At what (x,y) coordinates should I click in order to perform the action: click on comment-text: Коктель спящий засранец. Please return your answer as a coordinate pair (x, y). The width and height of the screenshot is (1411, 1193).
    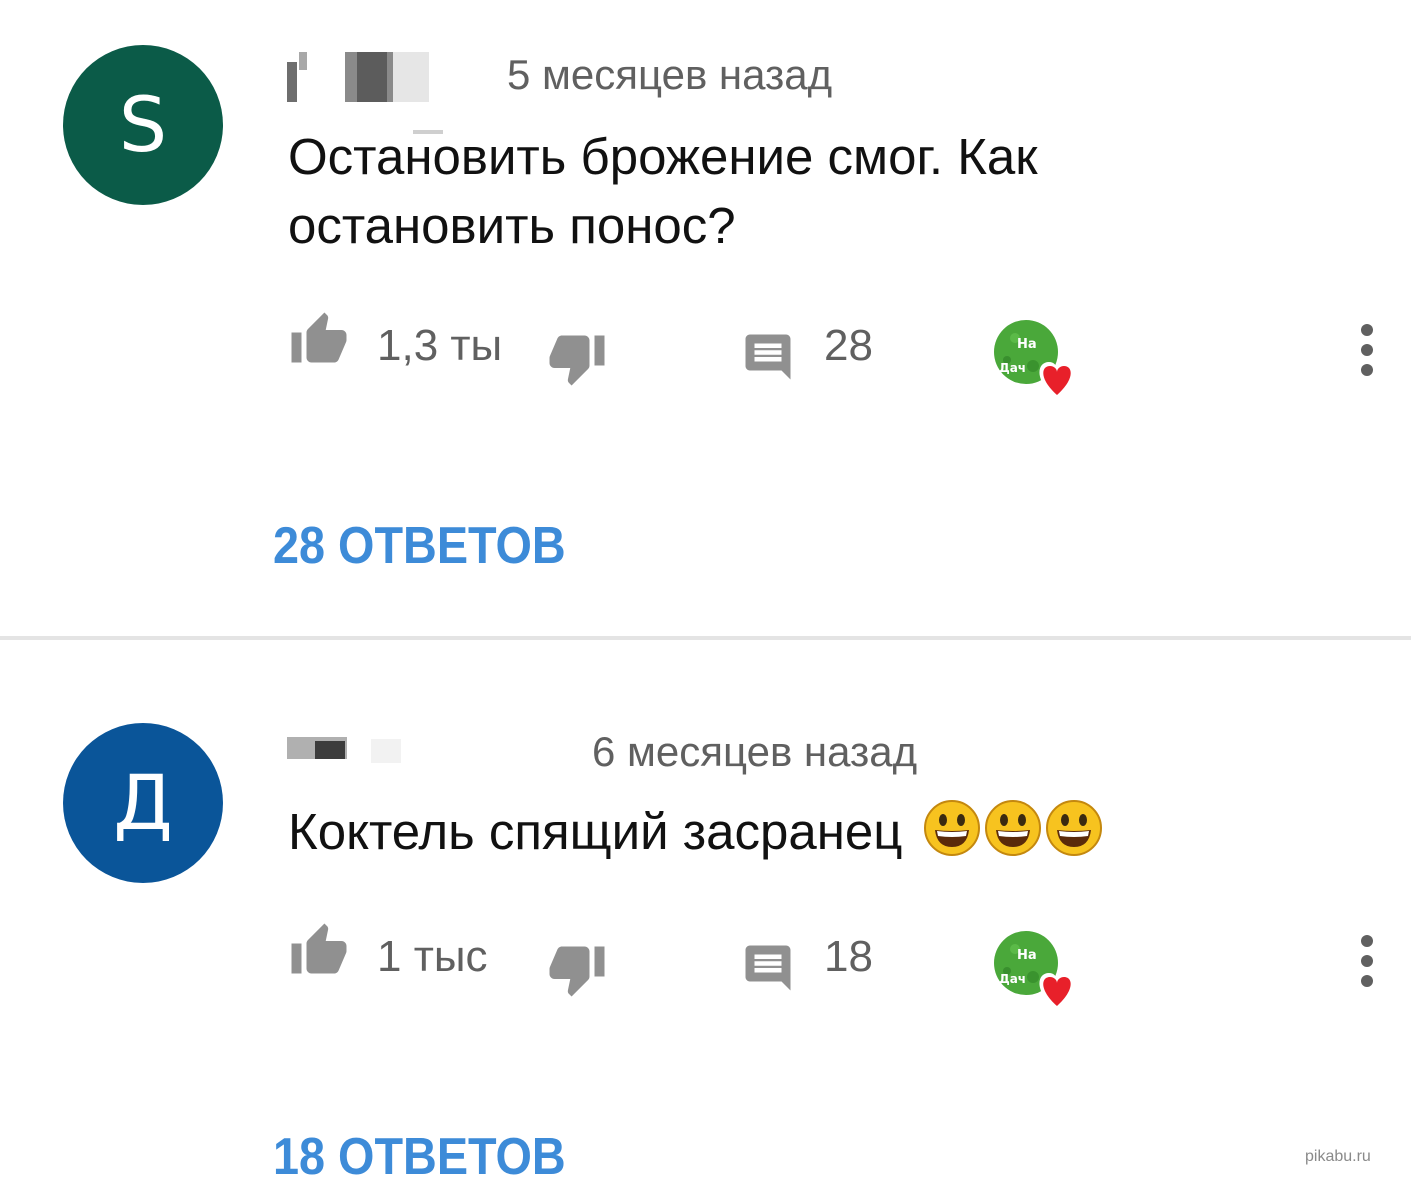
    Looking at the image, I should click on (788, 835).